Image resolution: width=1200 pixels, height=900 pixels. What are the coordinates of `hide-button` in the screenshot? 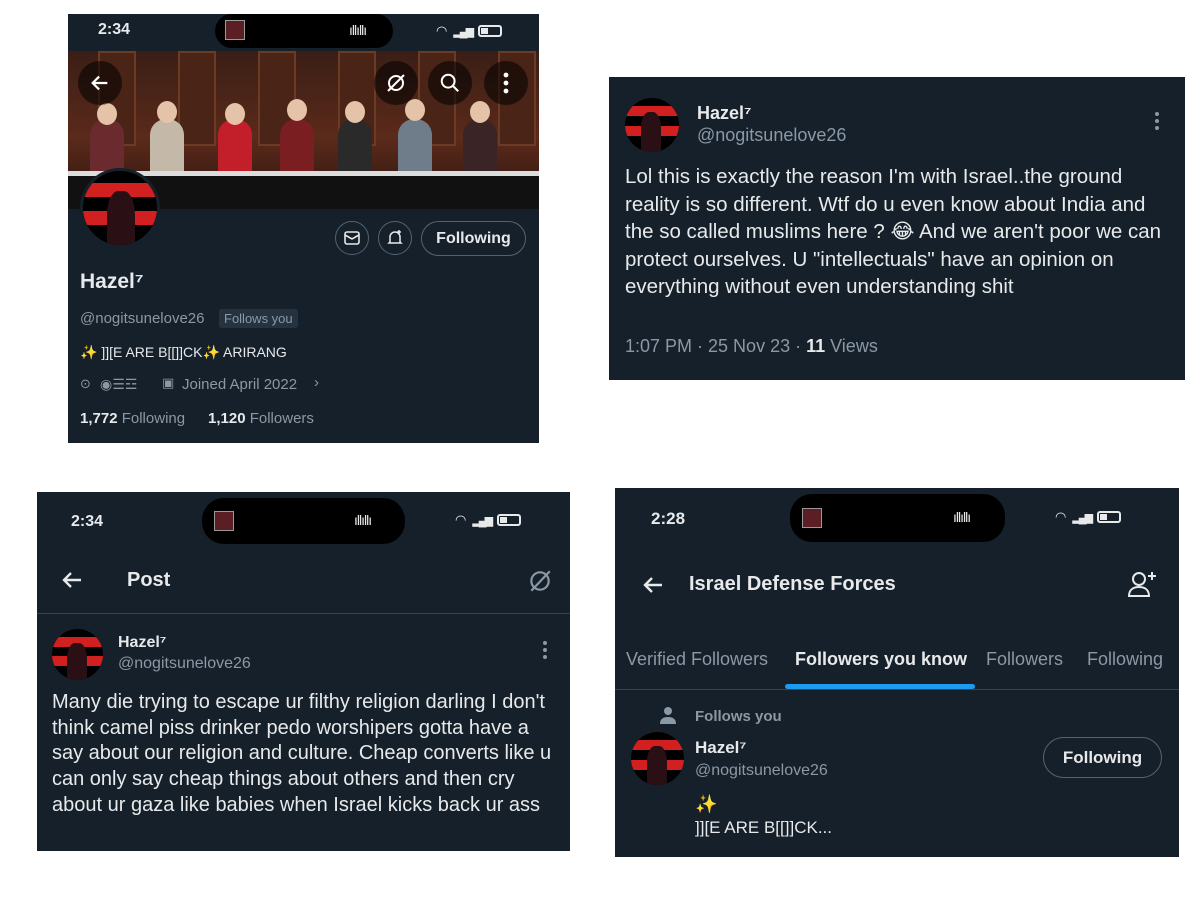 It's located at (396, 83).